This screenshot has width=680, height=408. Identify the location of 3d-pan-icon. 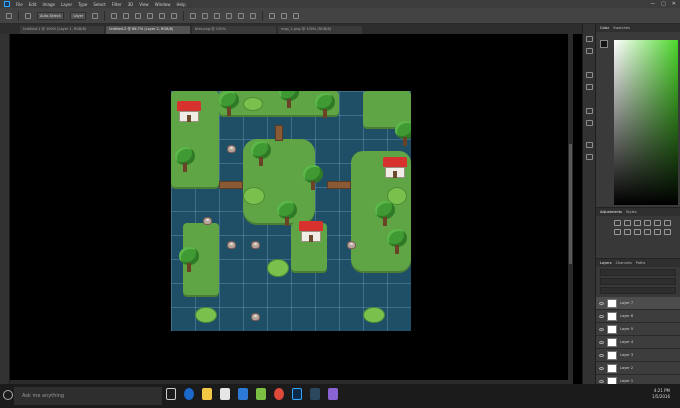
(296, 15).